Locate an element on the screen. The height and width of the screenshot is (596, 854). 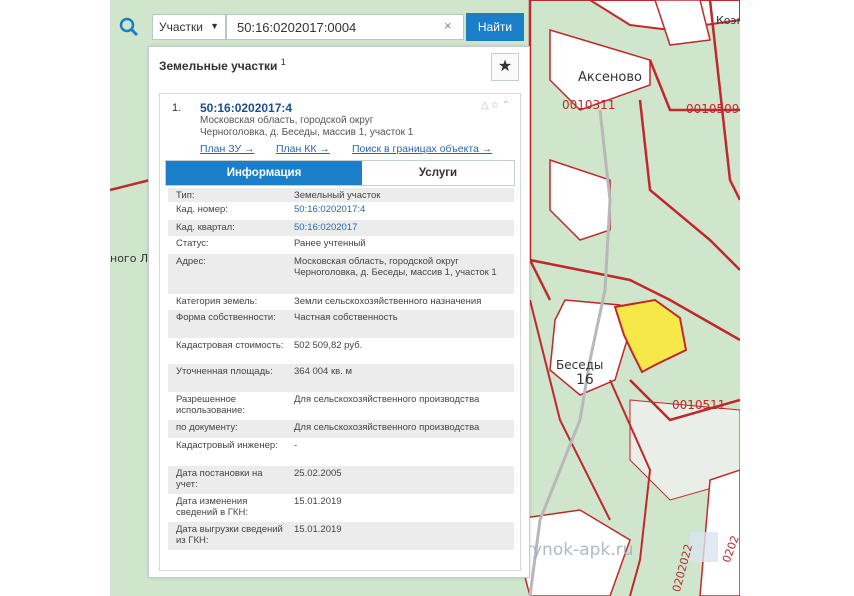
tab-services: Услуги is located at coordinates (438, 173).